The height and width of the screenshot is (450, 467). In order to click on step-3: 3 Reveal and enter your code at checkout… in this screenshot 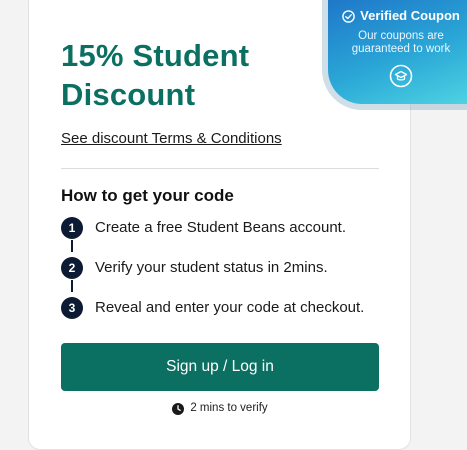, I will do `click(212, 308)`.